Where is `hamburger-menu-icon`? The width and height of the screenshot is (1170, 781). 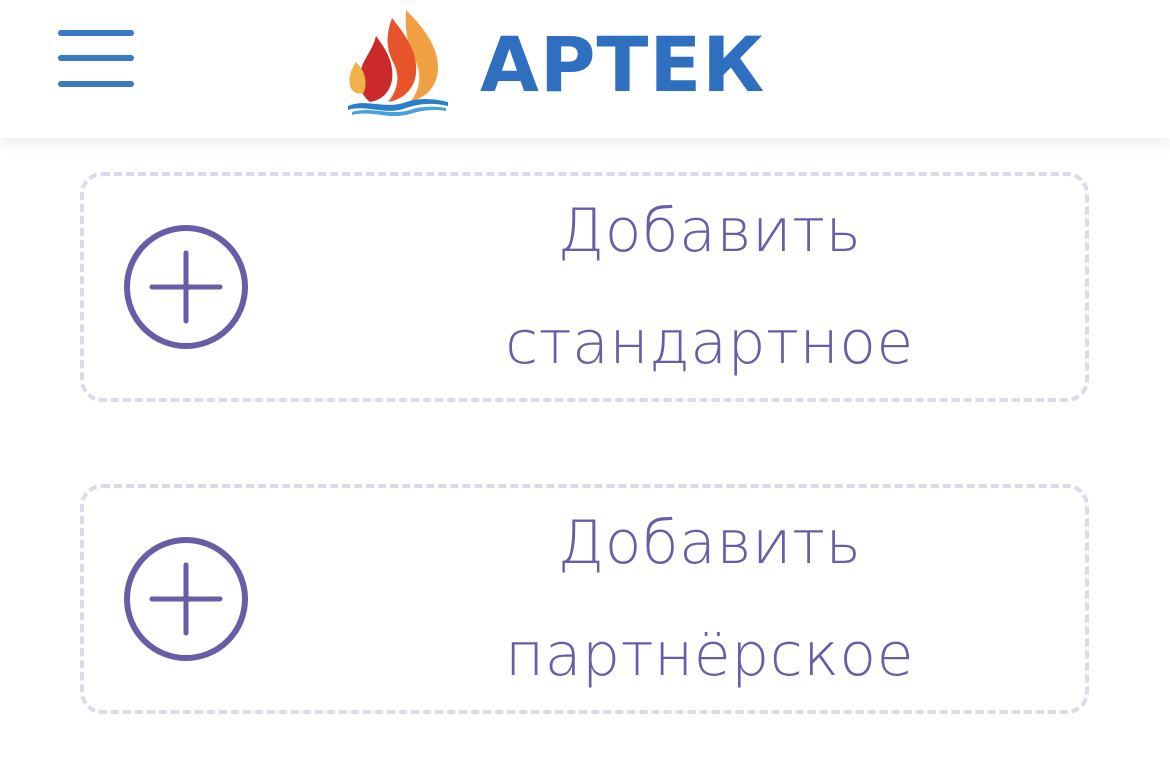
hamburger-menu-icon is located at coordinates (96, 61).